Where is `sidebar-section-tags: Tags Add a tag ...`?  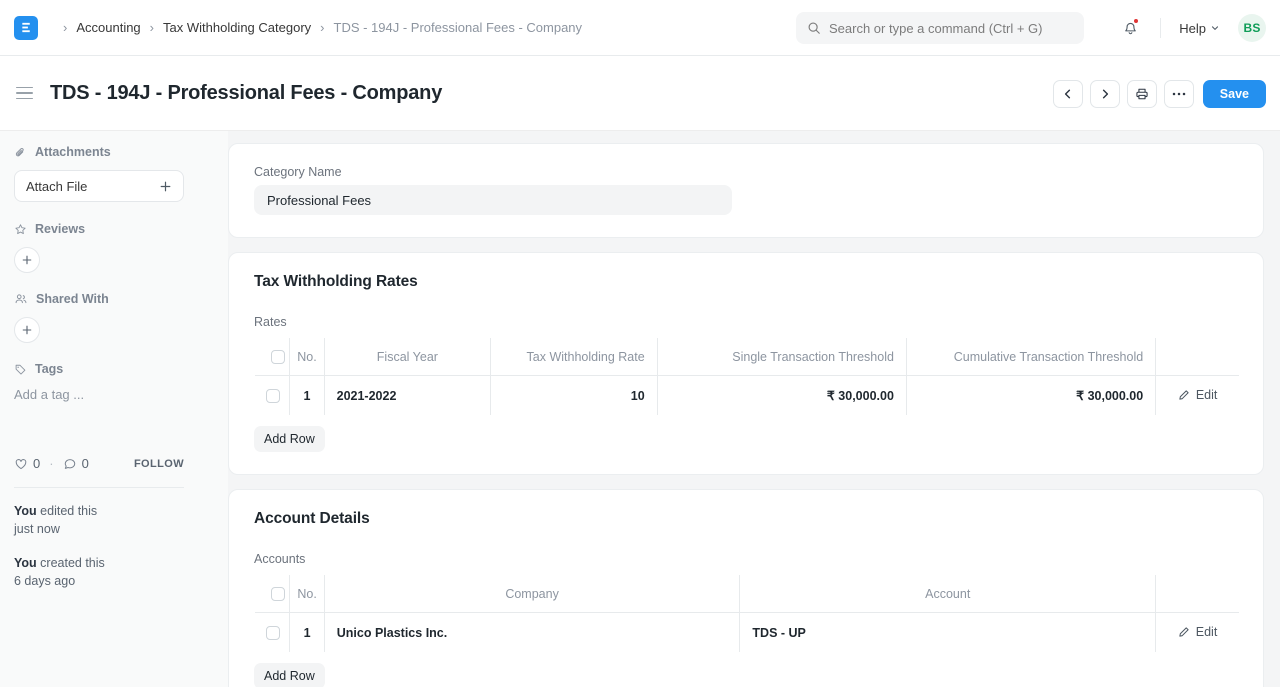
sidebar-section-tags: Tags Add a tag ... is located at coordinates (113, 381).